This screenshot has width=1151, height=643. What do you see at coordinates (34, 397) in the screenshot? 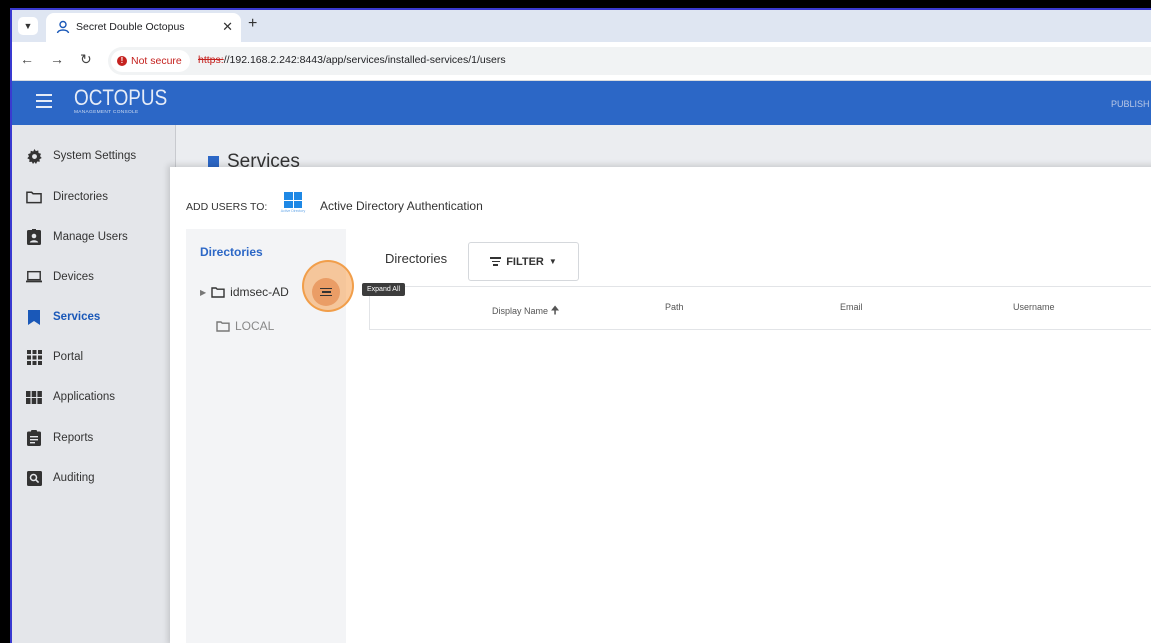
I see `apps-icon` at bounding box center [34, 397].